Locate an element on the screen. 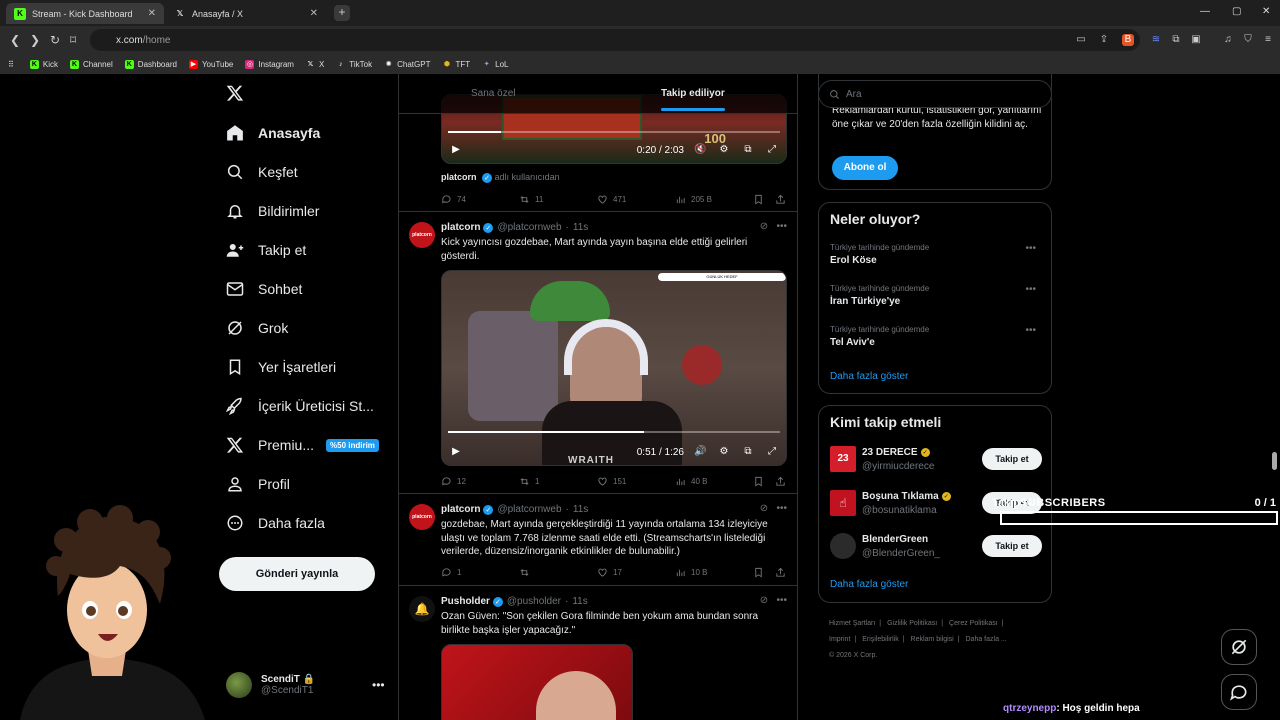 The height and width of the screenshot is (720, 1280). bookmark-kick: K Kick is located at coordinates (43, 64).